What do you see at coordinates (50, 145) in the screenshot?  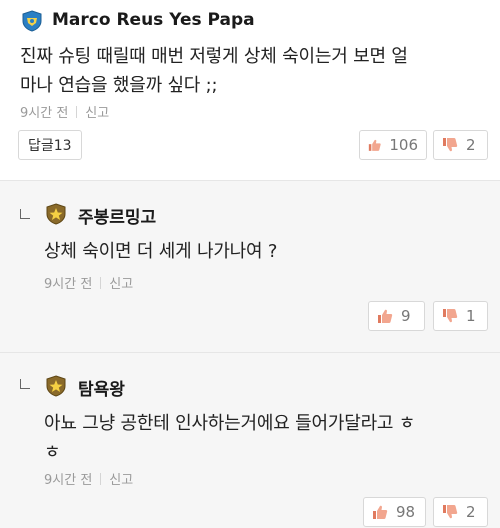 I see `reply-count-button: 답글13` at bounding box center [50, 145].